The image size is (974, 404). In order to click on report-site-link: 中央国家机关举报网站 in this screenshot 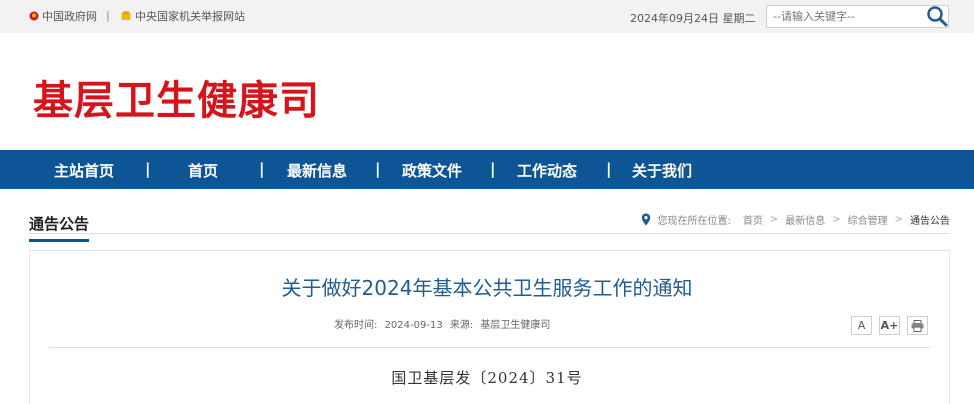, I will do `click(190, 16)`.